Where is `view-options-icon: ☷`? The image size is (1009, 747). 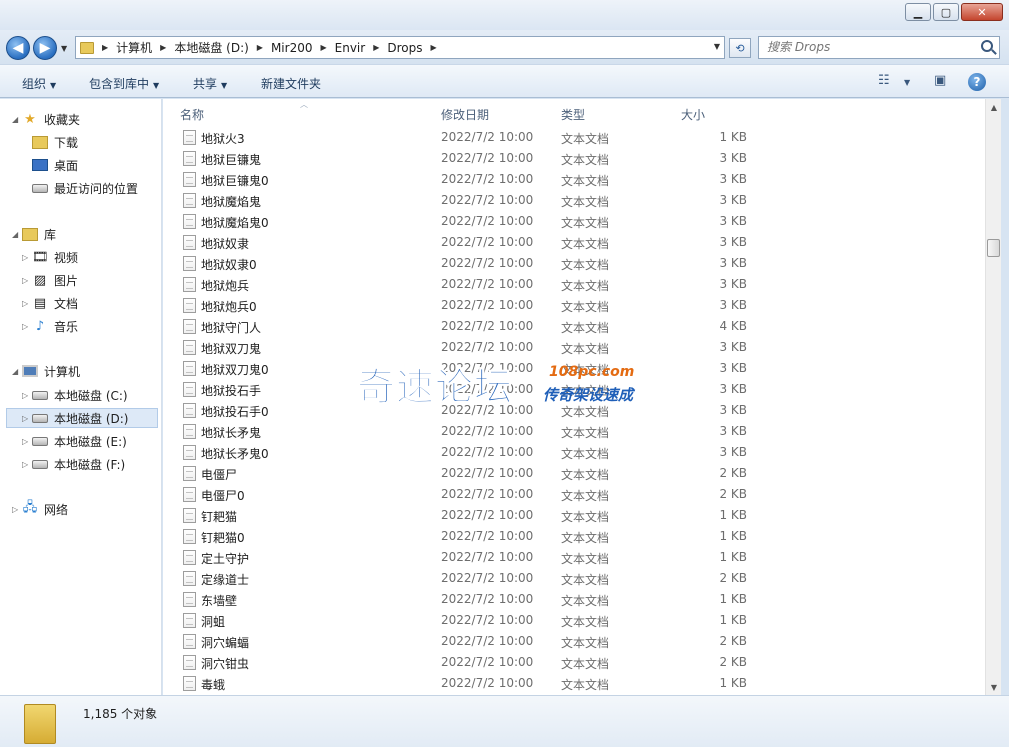
view-options-icon: ☷ is located at coordinates (884, 80).